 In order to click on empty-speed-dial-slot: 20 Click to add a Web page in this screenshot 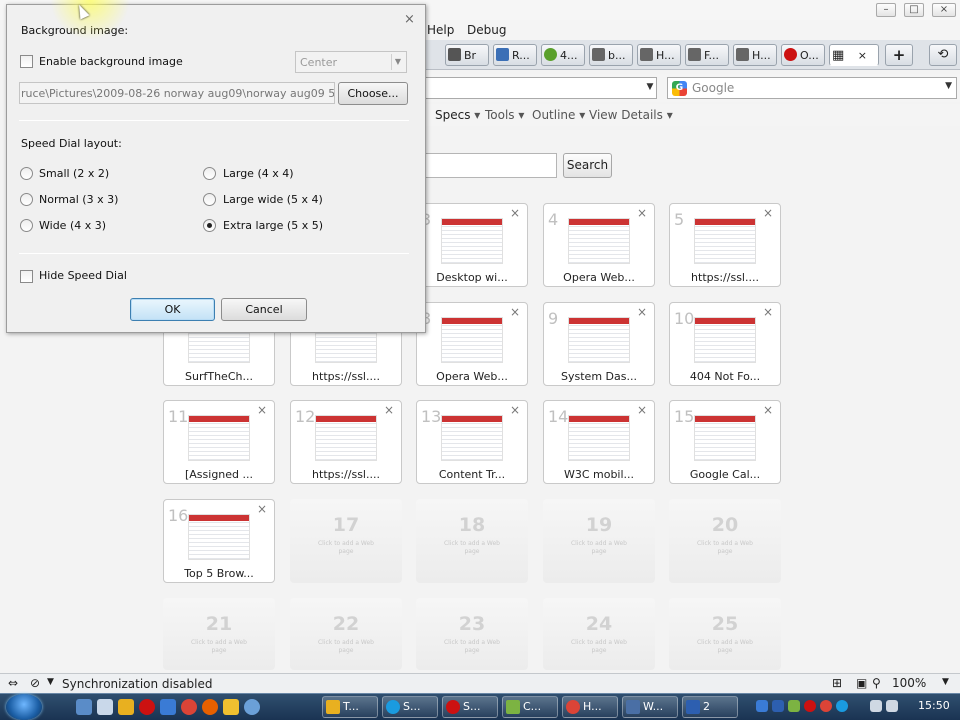, I will do `click(725, 541)`.